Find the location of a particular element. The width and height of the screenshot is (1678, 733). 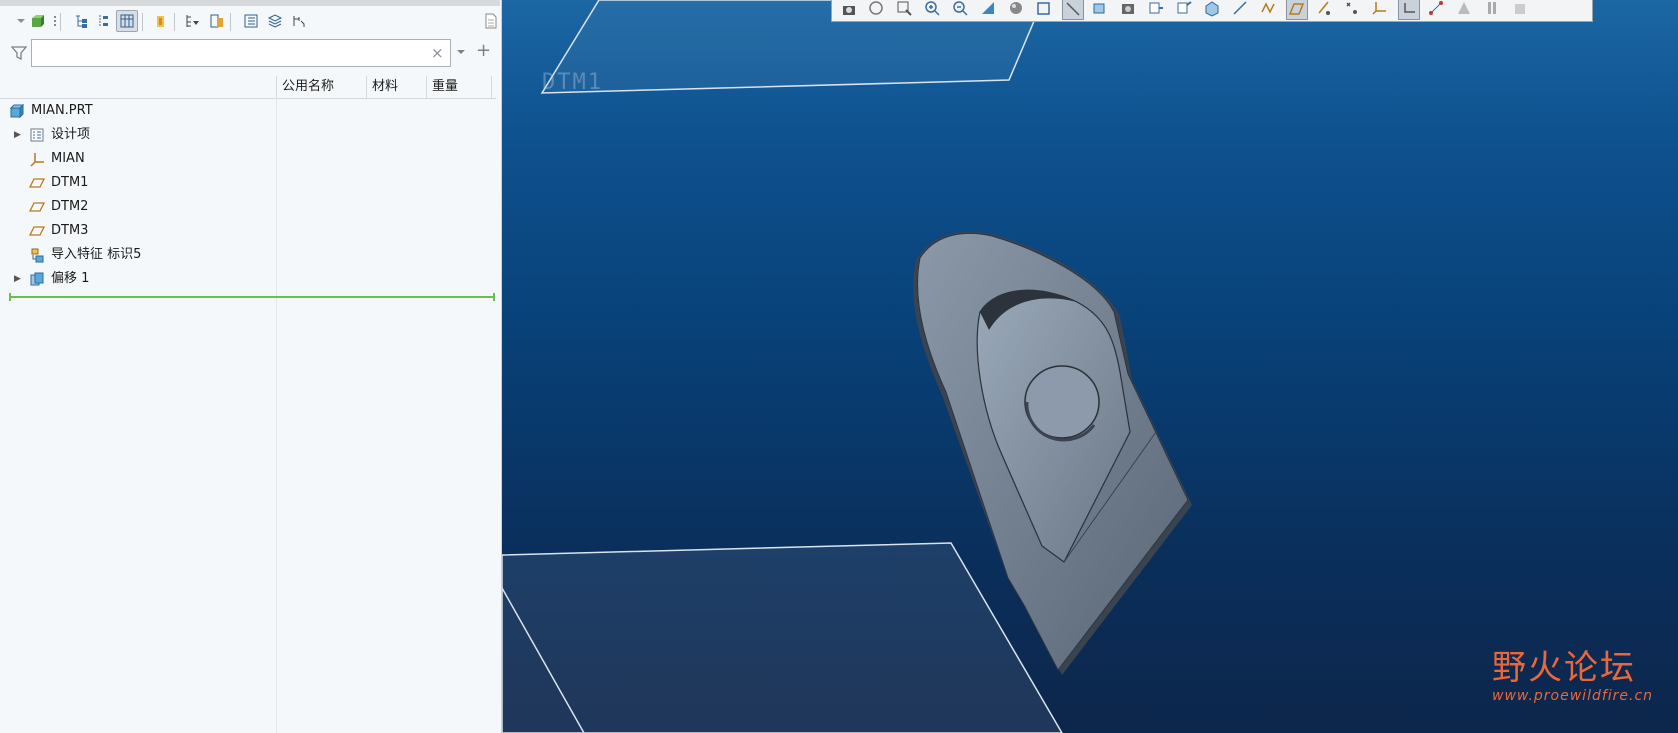

view-manager-icon is located at coordinates (1129, 10).